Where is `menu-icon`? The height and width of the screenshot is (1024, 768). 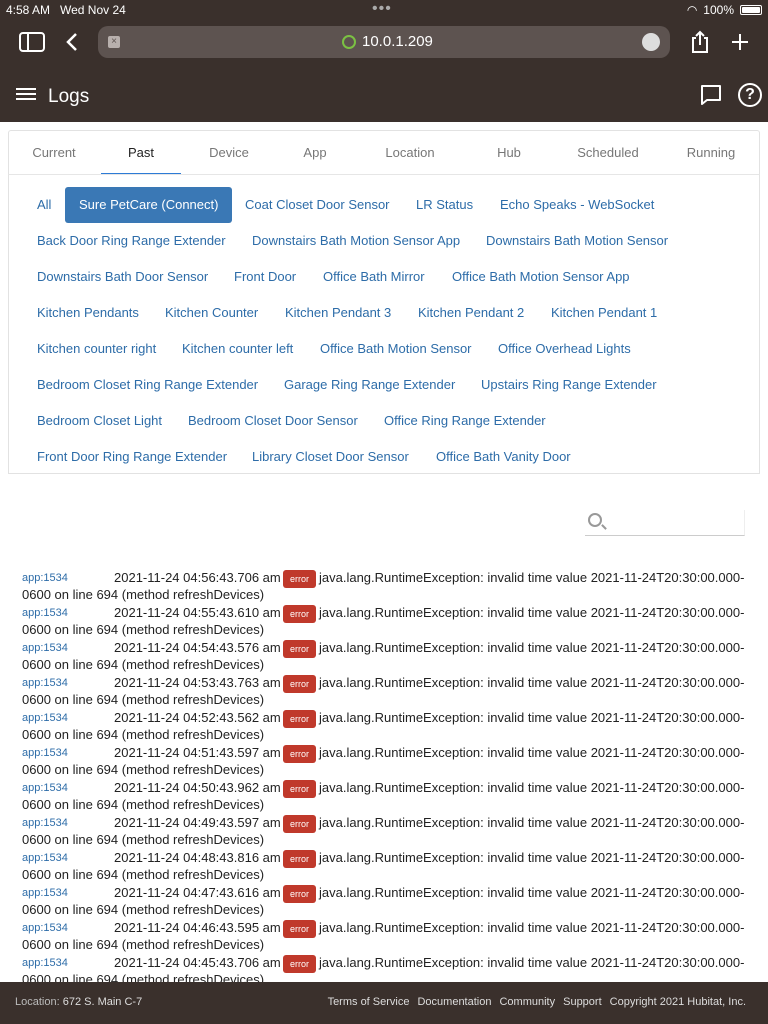 menu-icon is located at coordinates (26, 95).